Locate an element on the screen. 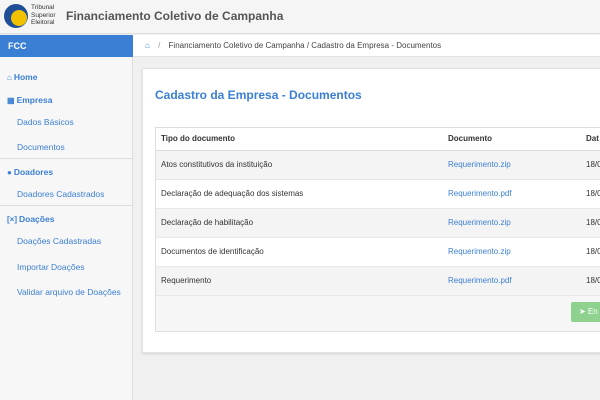 The height and width of the screenshot is (400, 600). money-icon: [×] is located at coordinates (12, 219).